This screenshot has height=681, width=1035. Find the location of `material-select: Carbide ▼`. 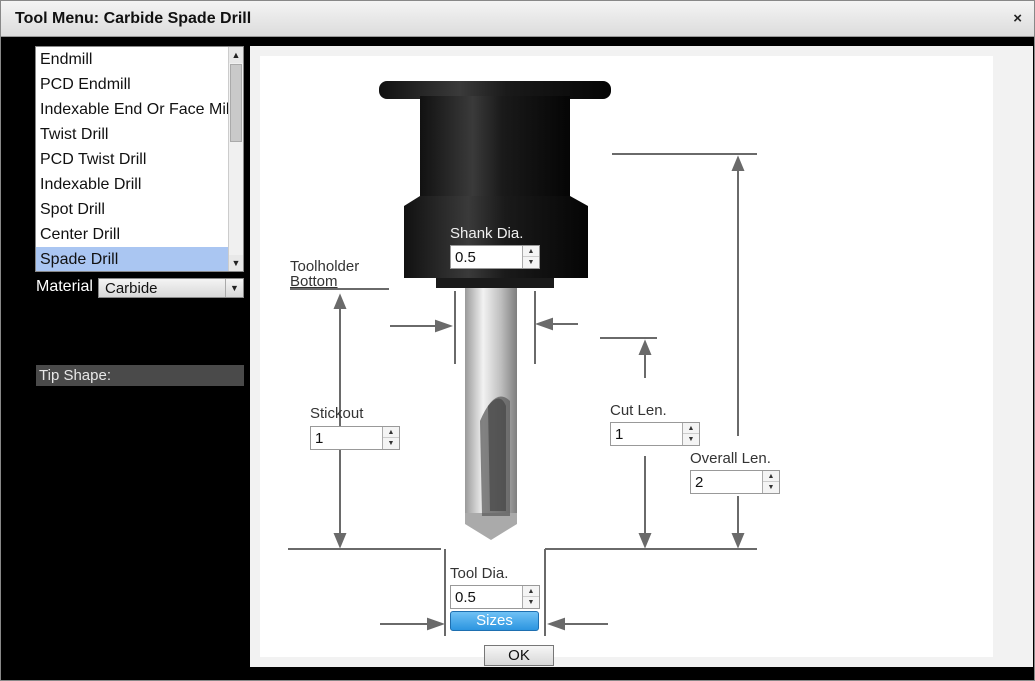

material-select: Carbide ▼ is located at coordinates (171, 288).